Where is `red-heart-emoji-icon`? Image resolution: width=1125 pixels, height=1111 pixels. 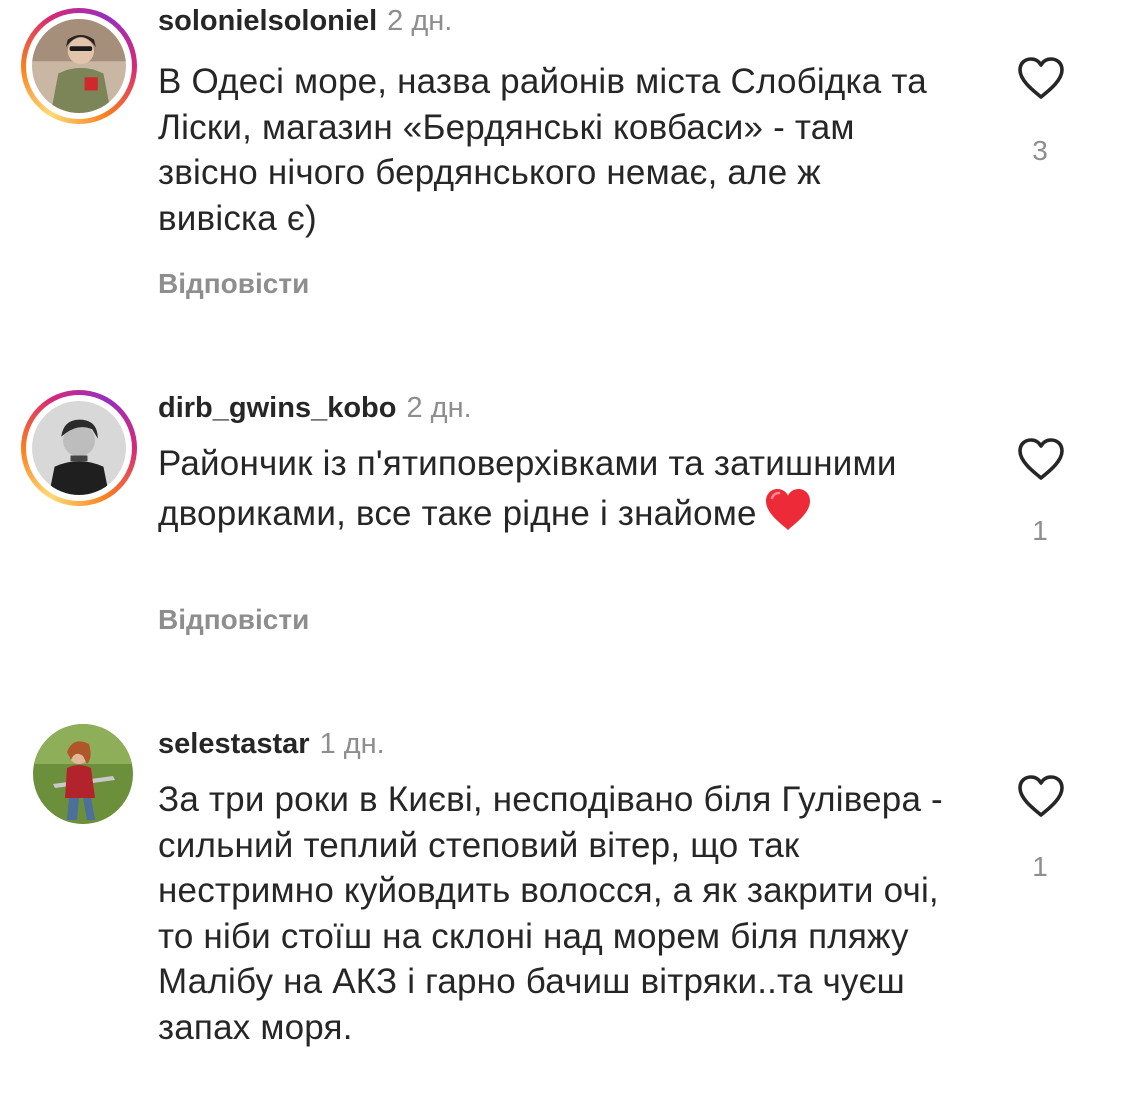
red-heart-emoji-icon is located at coordinates (788, 510).